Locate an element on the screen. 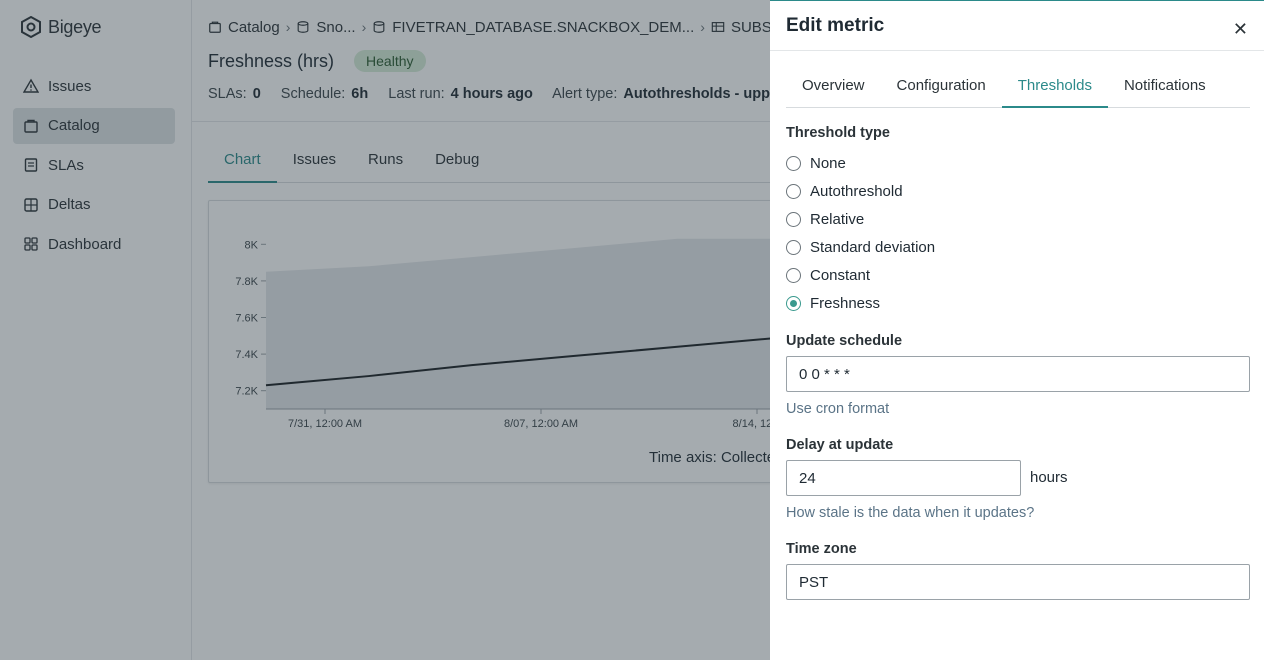 The image size is (1264, 660). panel-header: Edit metric ✕ is located at coordinates (1017, 26).